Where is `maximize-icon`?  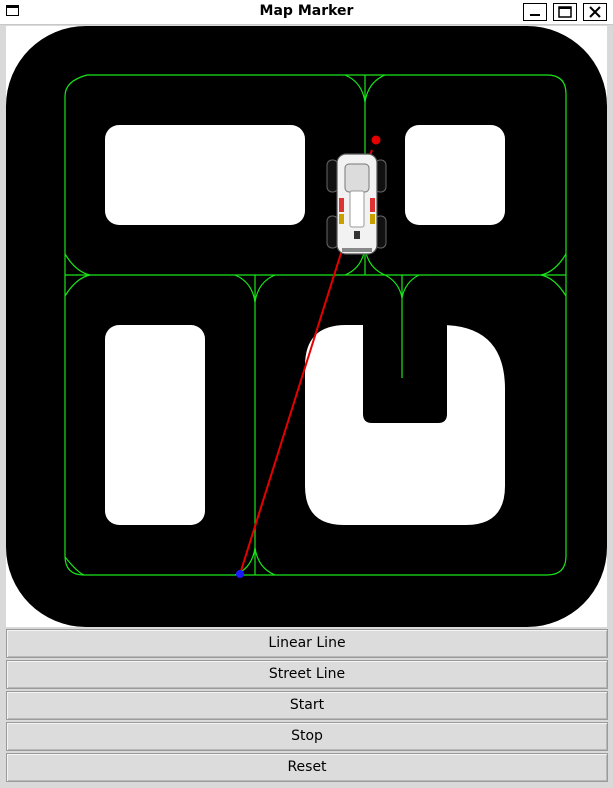
maximize-icon is located at coordinates (565, 12).